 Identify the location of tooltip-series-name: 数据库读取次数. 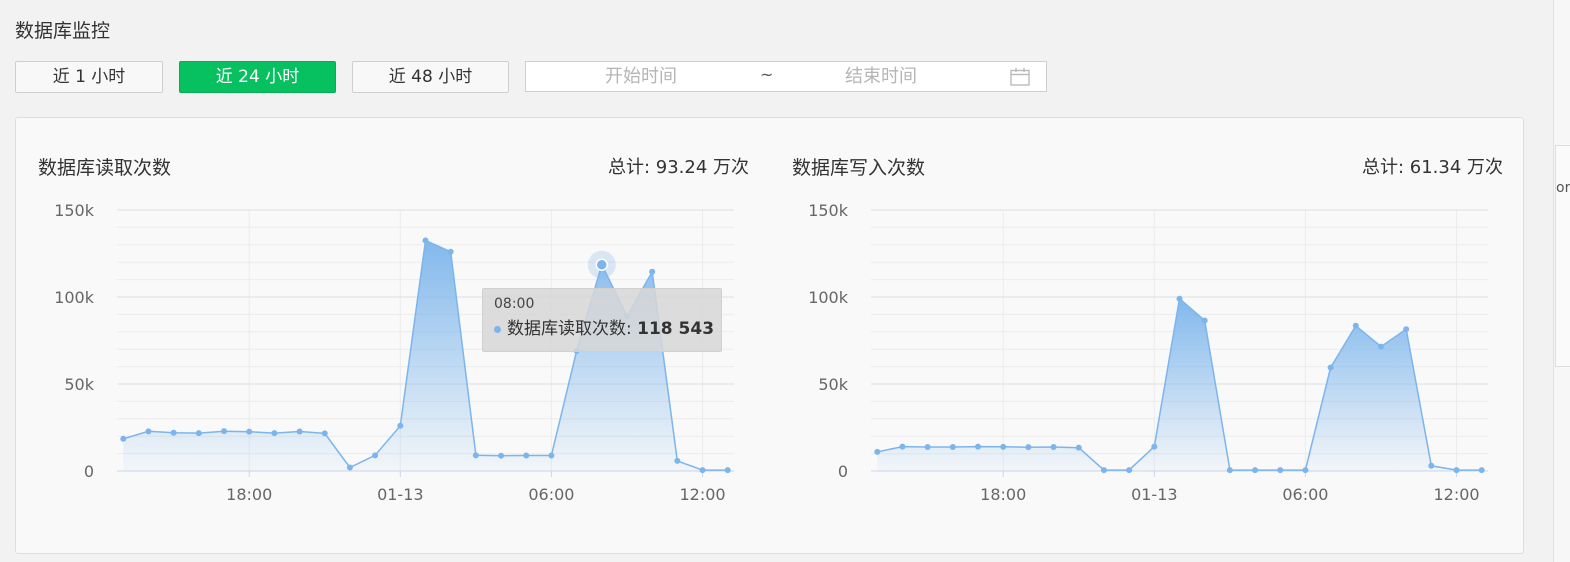
(566, 329).